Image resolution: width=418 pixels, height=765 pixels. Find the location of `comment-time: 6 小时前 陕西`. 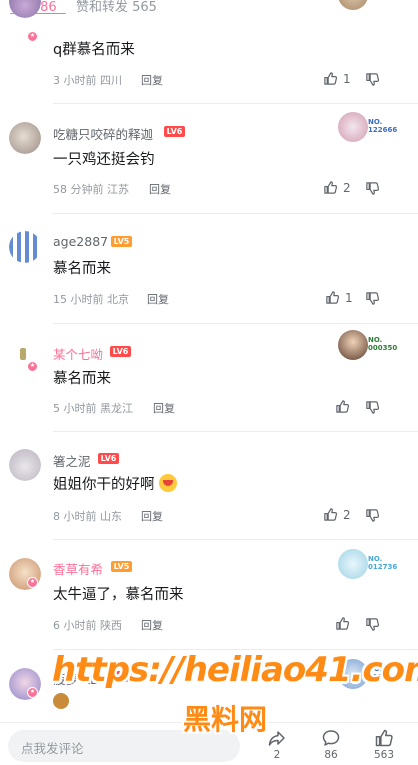

comment-time: 6 小时前 陕西 is located at coordinates (87, 625).